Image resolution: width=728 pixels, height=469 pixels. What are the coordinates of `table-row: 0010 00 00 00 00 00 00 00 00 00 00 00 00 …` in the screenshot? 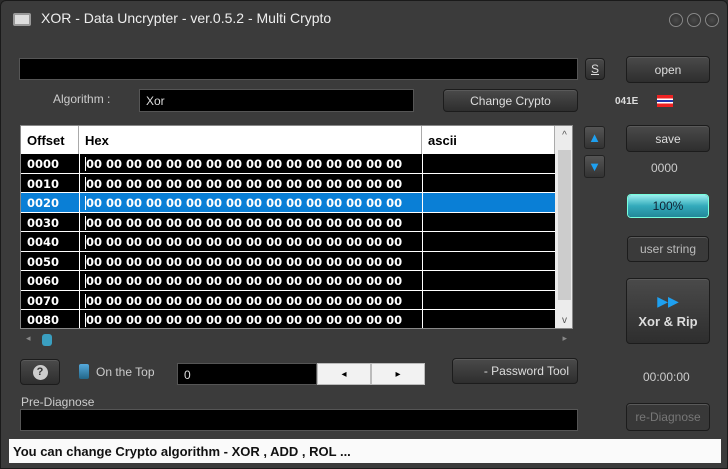 It's located at (288, 183).